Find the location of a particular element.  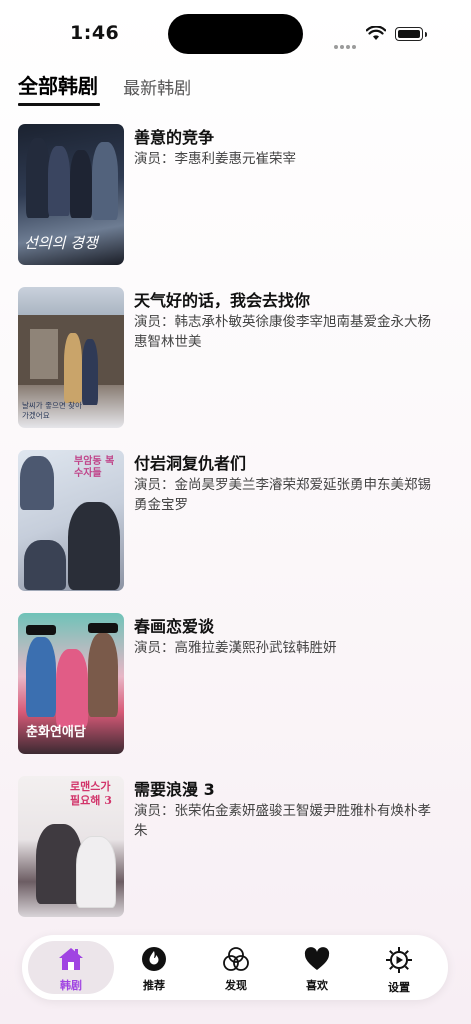

battery-icon is located at coordinates (411, 34).